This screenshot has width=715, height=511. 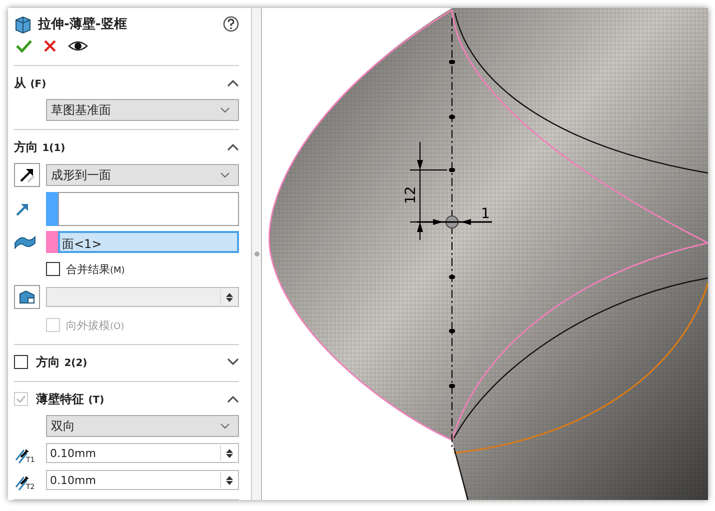 What do you see at coordinates (30, 83) in the screenshot?
I see `section-title: 从 (F)` at bounding box center [30, 83].